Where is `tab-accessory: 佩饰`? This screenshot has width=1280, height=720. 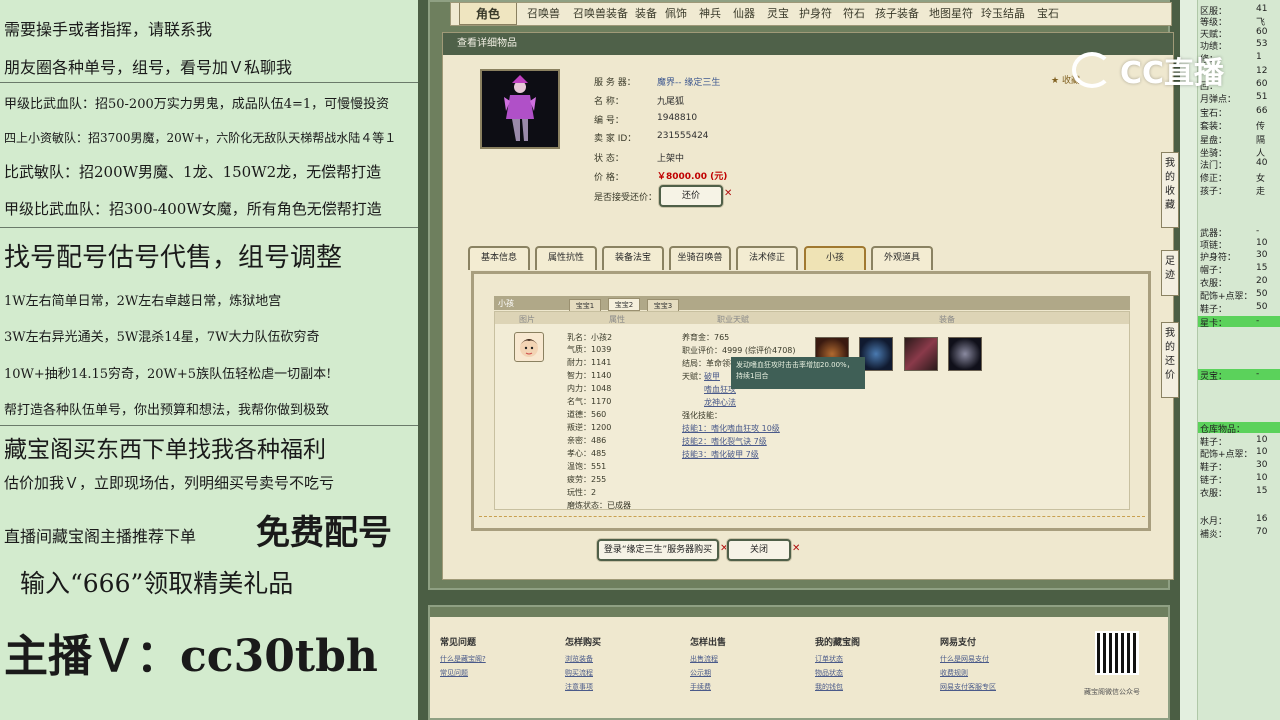
tab-accessory: 佩饰 is located at coordinates (676, 14).